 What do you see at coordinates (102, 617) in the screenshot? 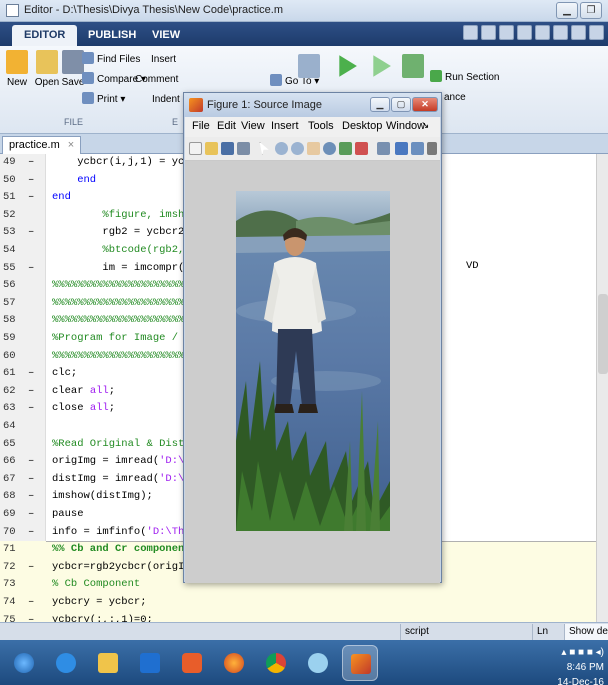
I see `code-text: ycbcry(:,:,1)=0;` at bounding box center [102, 617].